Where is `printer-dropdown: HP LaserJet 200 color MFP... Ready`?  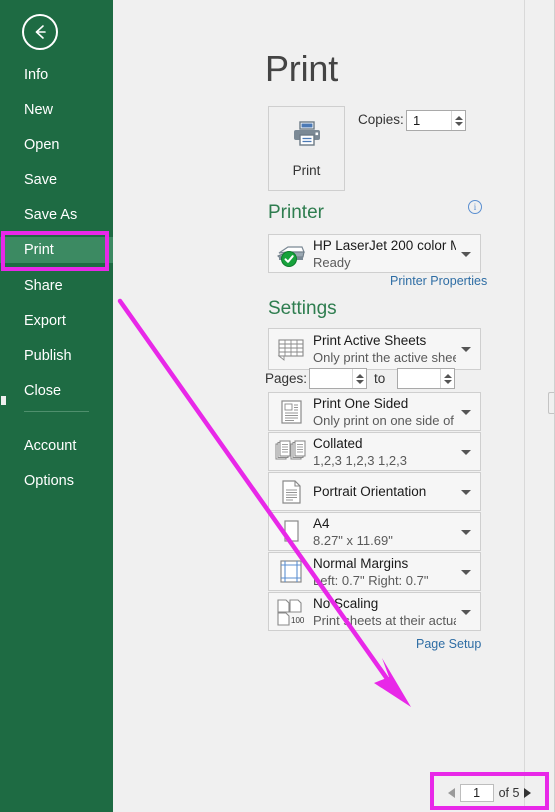
printer-dropdown: HP LaserJet 200 color MFP... Ready is located at coordinates (374, 253).